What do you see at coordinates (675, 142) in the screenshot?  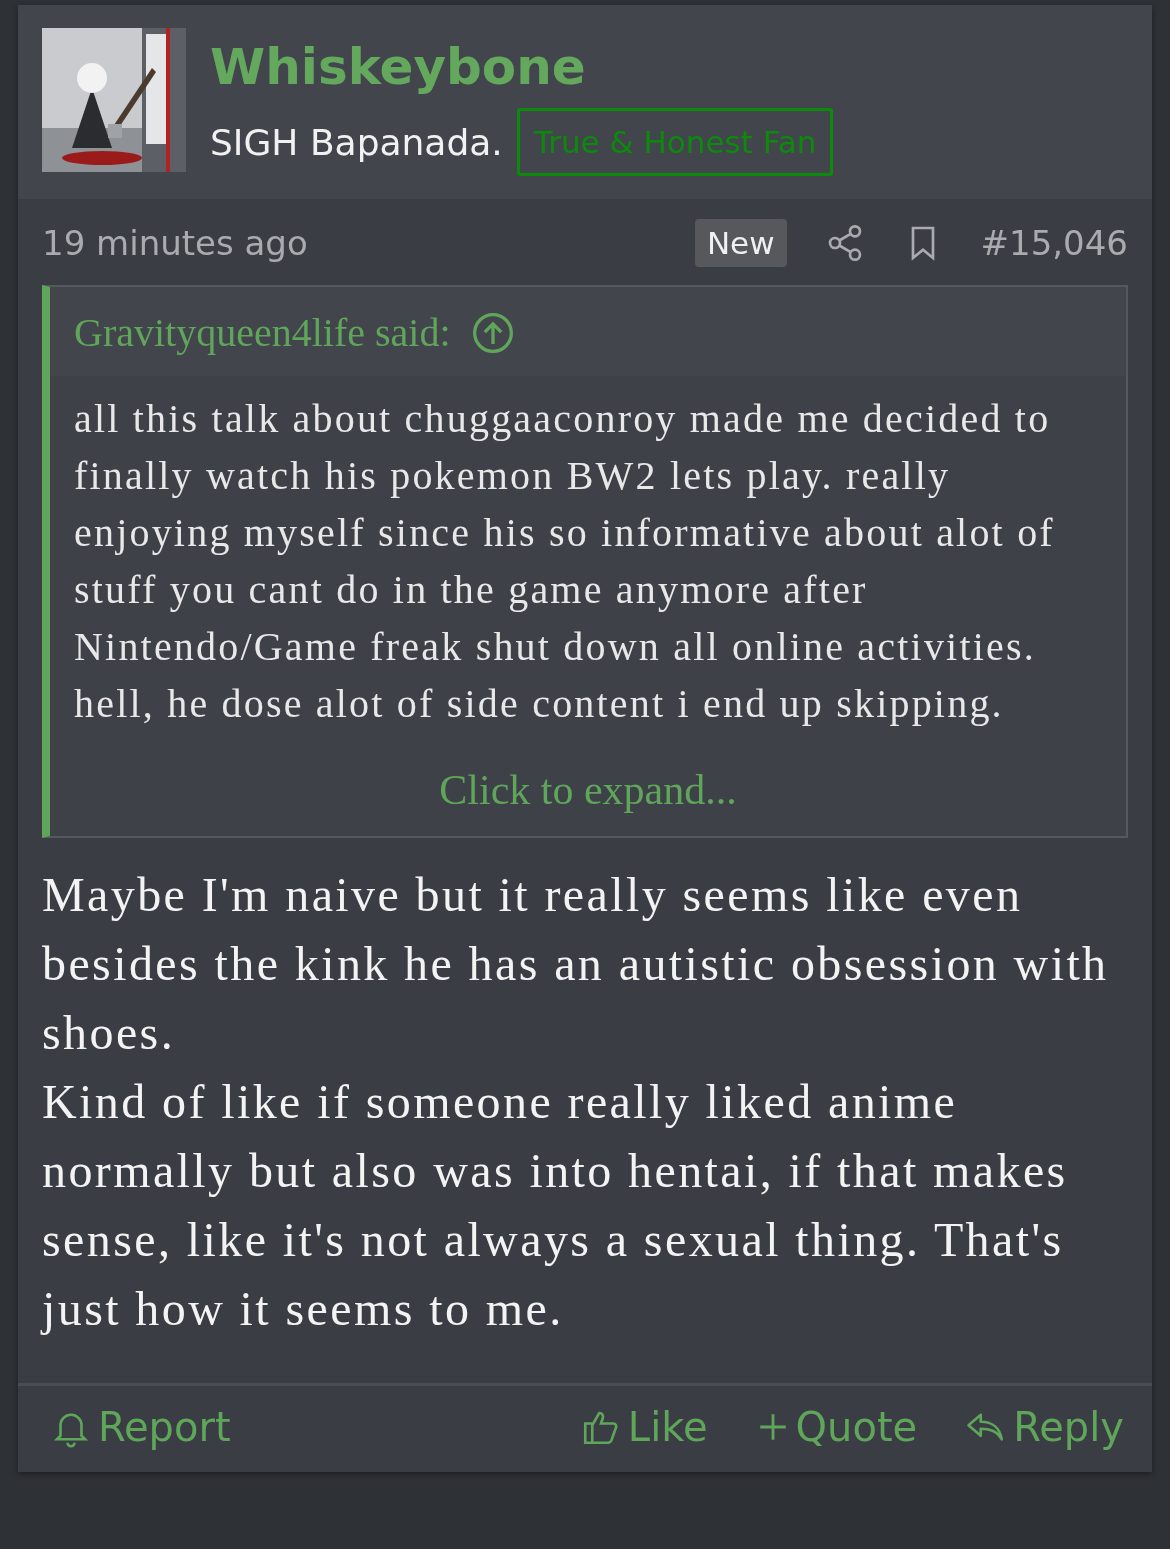 I see `user-banner: True & Honest Fan` at bounding box center [675, 142].